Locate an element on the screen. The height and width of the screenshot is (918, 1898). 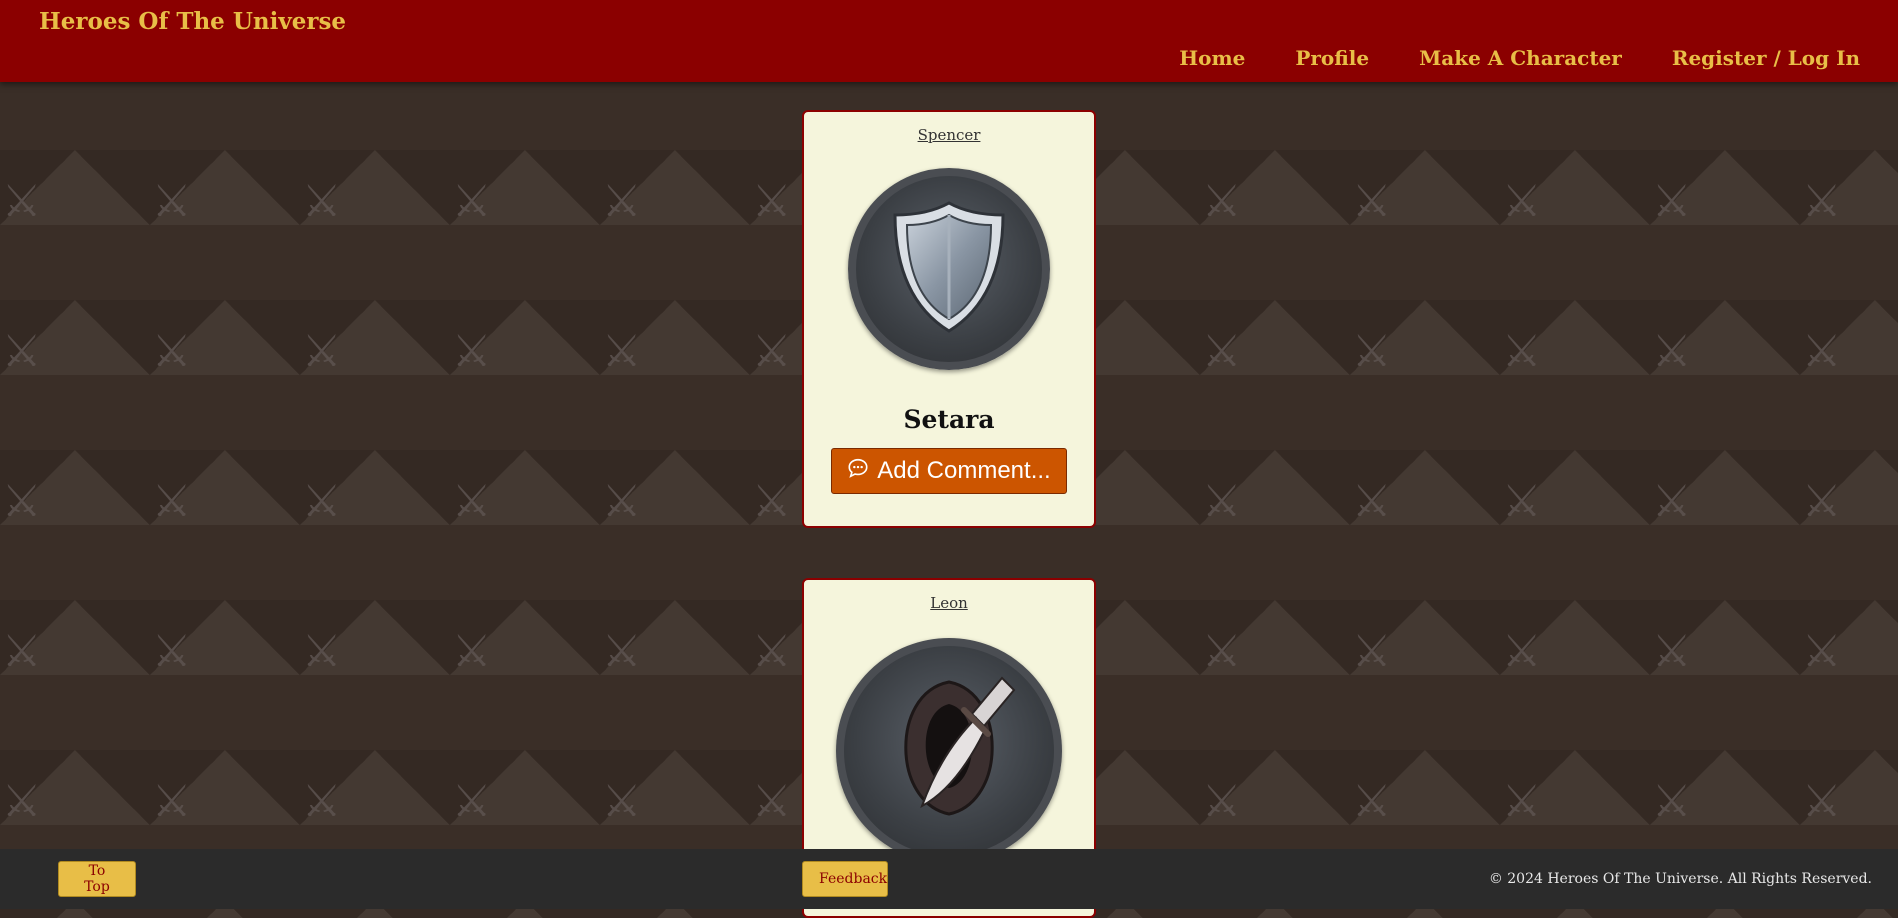
feedback-button: Feedback is located at coordinates (845, 879).